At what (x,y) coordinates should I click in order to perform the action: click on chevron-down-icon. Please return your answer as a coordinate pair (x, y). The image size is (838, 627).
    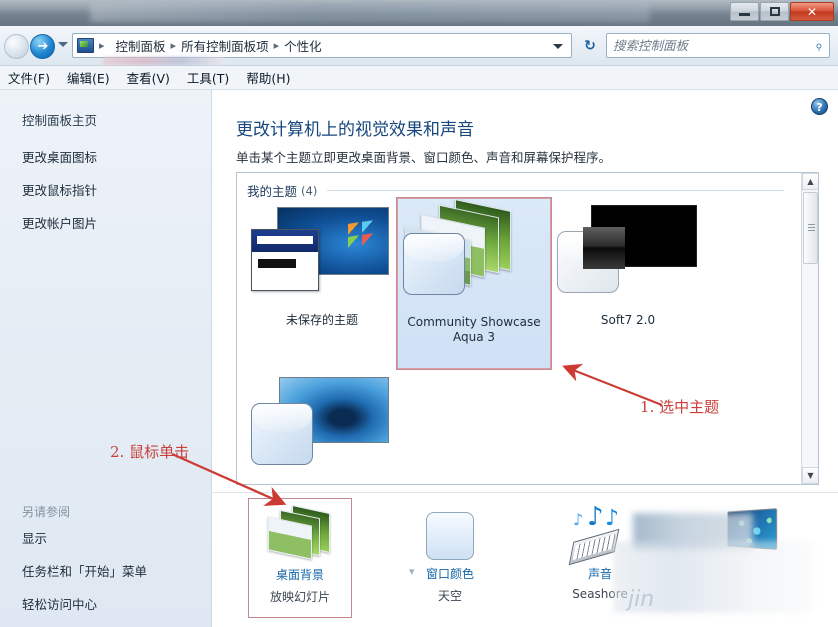
    Looking at the image, I should click on (63, 44).